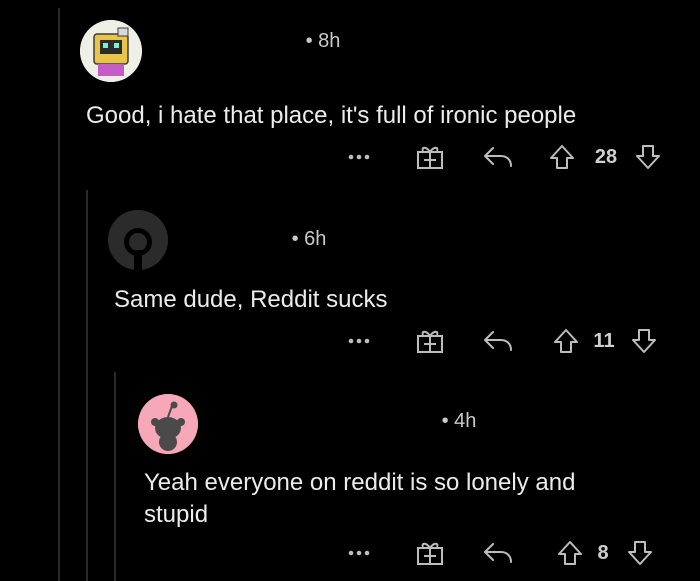 The image size is (700, 581). I want to click on timestamp: 6h, so click(315, 239).